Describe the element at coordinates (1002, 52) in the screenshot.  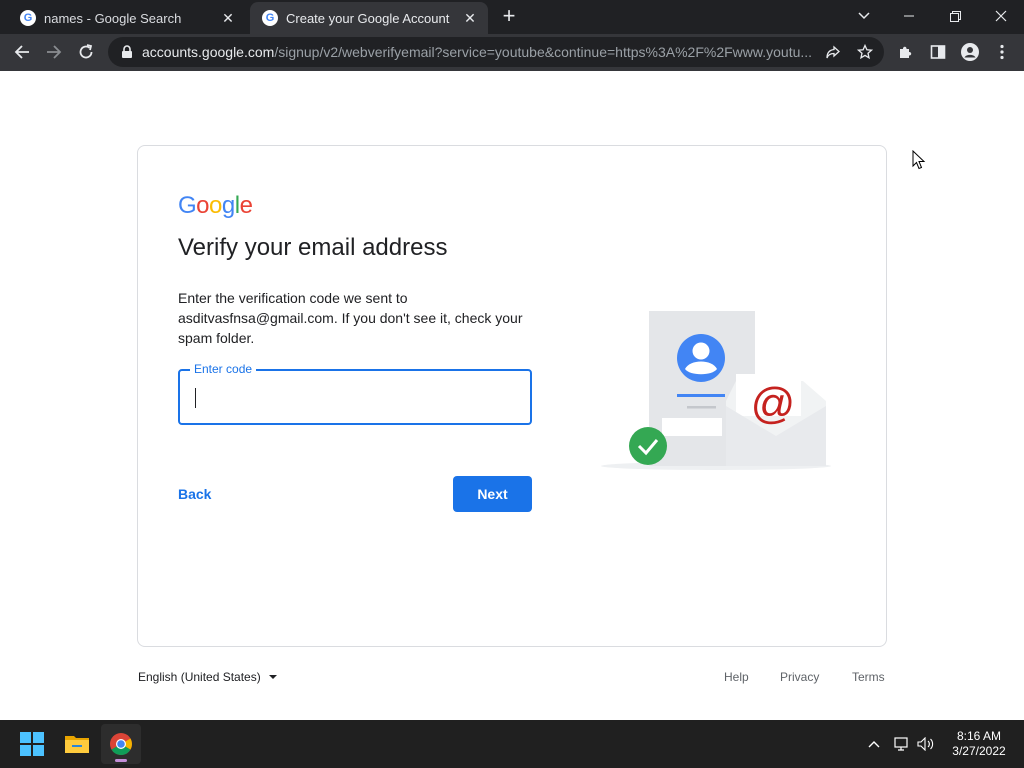
I see `menu-kebab-icon` at that location.